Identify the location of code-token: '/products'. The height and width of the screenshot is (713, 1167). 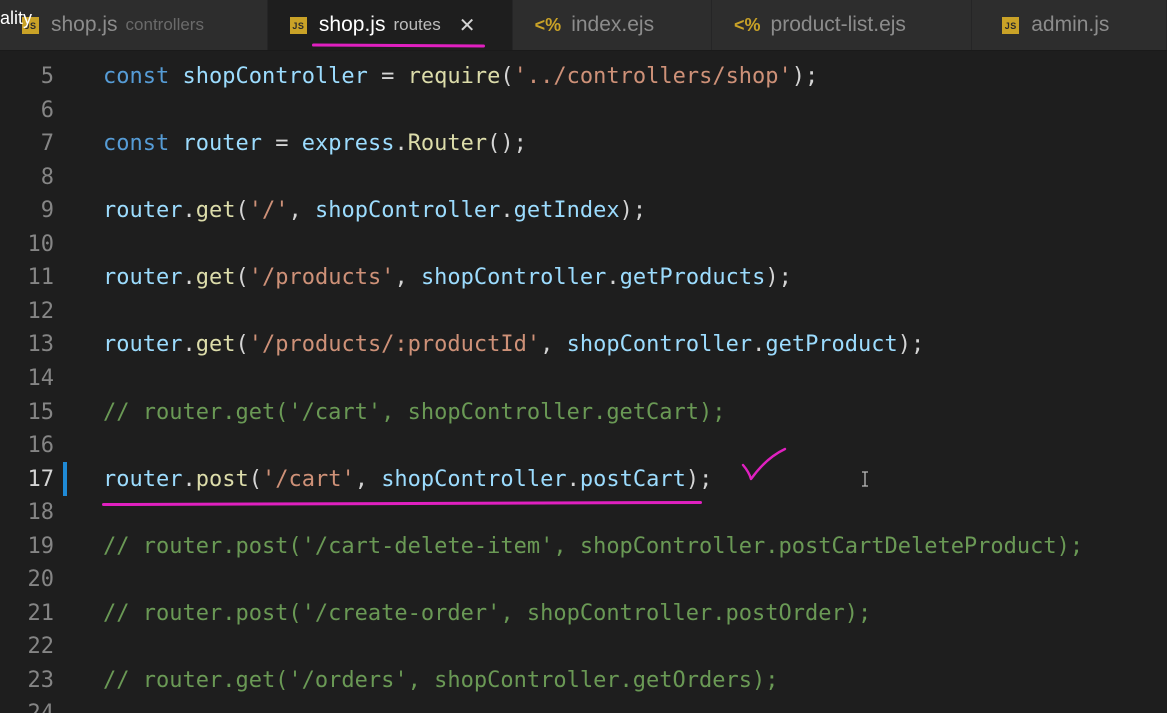
(321, 278).